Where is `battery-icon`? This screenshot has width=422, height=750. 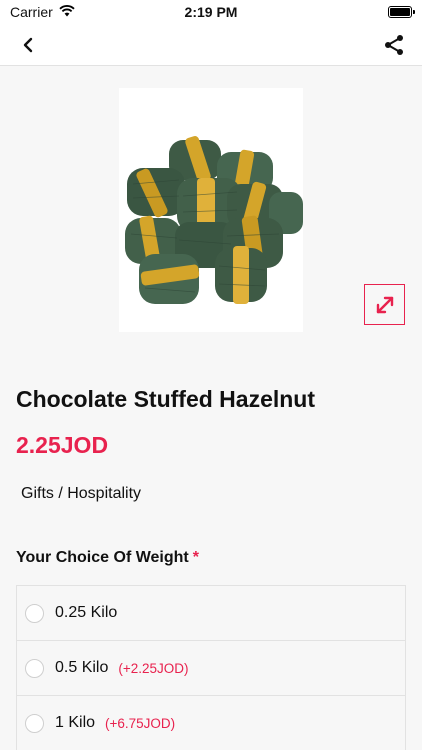 battery-icon is located at coordinates (401, 12).